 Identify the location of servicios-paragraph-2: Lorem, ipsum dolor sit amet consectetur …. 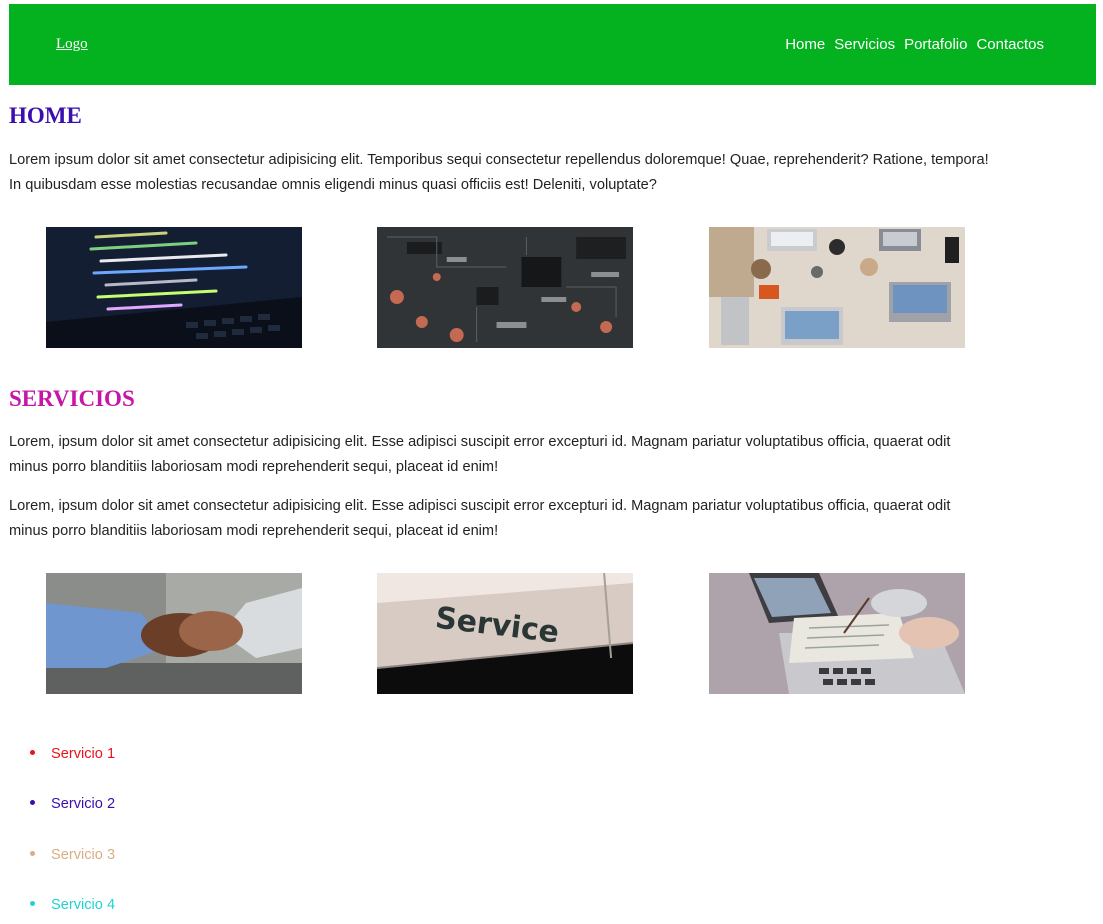
(480, 518).